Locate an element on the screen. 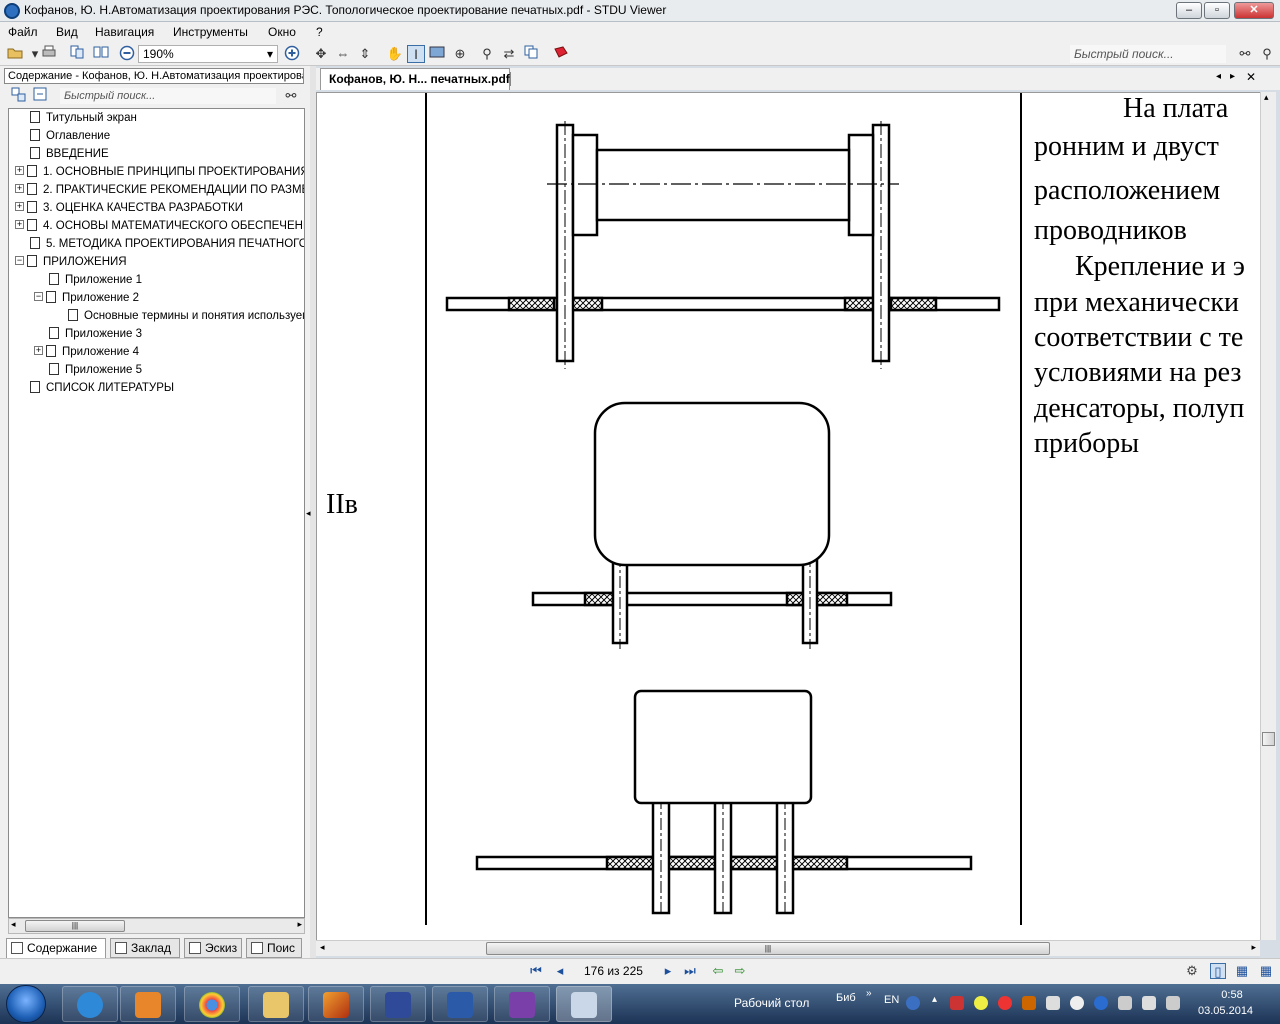 This screenshot has width=1280, height=1024. toolbar-expand-icon: » is located at coordinates (869, 993).